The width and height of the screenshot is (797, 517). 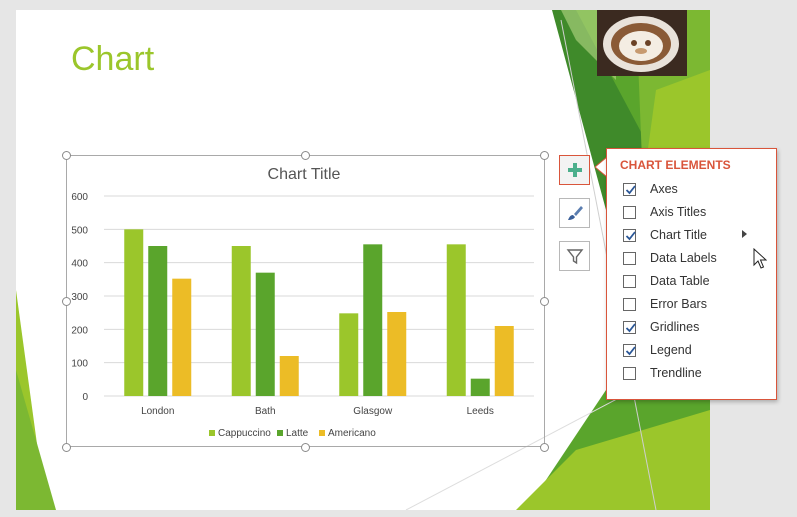 What do you see at coordinates (112, 59) in the screenshot?
I see `slide-title: Chart` at bounding box center [112, 59].